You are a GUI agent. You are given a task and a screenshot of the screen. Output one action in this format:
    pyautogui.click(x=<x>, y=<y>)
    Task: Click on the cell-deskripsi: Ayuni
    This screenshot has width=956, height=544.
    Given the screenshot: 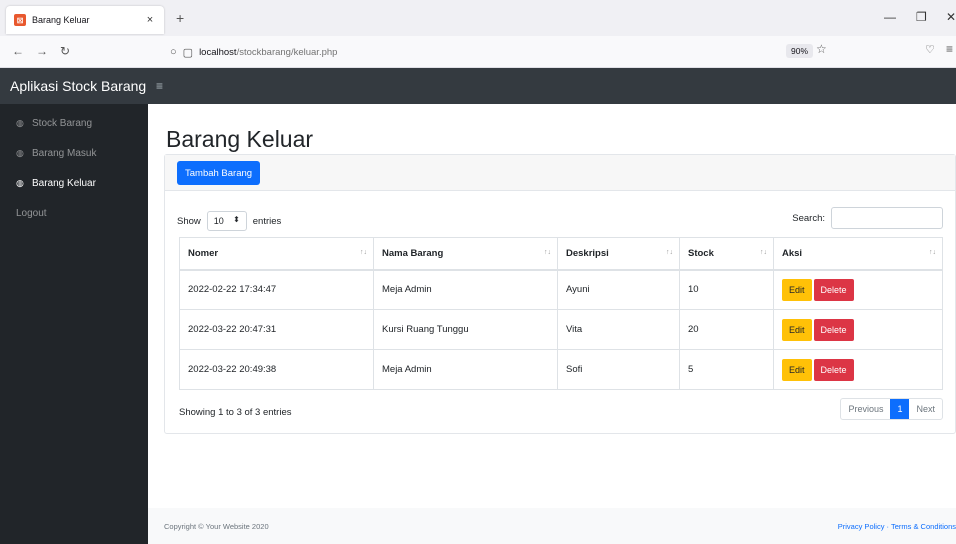 What is the action you would take?
    pyautogui.click(x=618, y=289)
    